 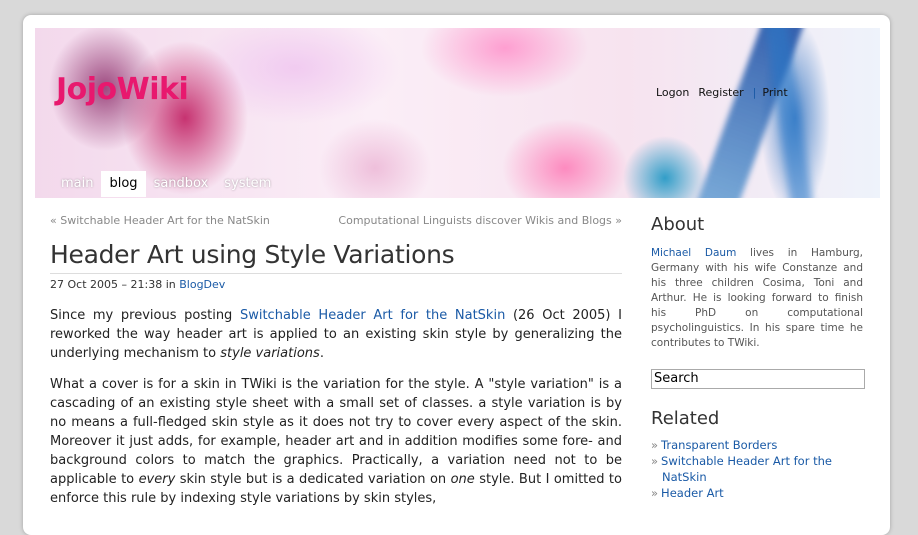 I want to click on search-input, so click(x=758, y=378).